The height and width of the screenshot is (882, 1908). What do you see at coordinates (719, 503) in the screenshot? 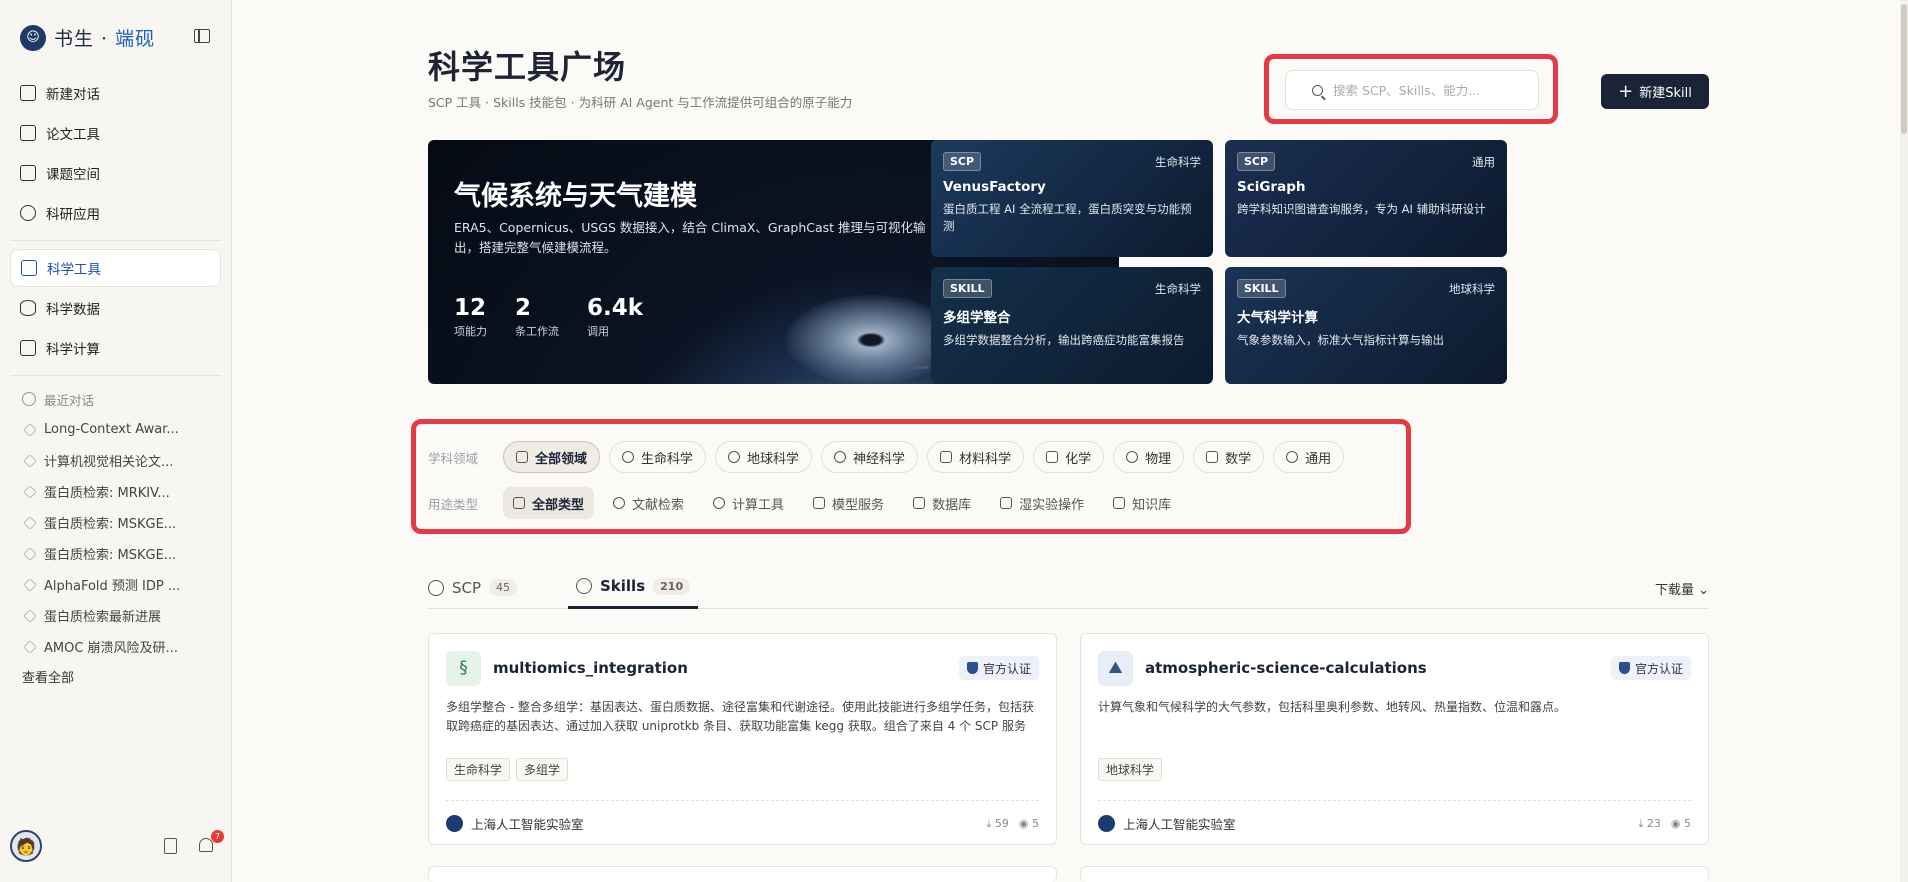
I see `gear-icon` at bounding box center [719, 503].